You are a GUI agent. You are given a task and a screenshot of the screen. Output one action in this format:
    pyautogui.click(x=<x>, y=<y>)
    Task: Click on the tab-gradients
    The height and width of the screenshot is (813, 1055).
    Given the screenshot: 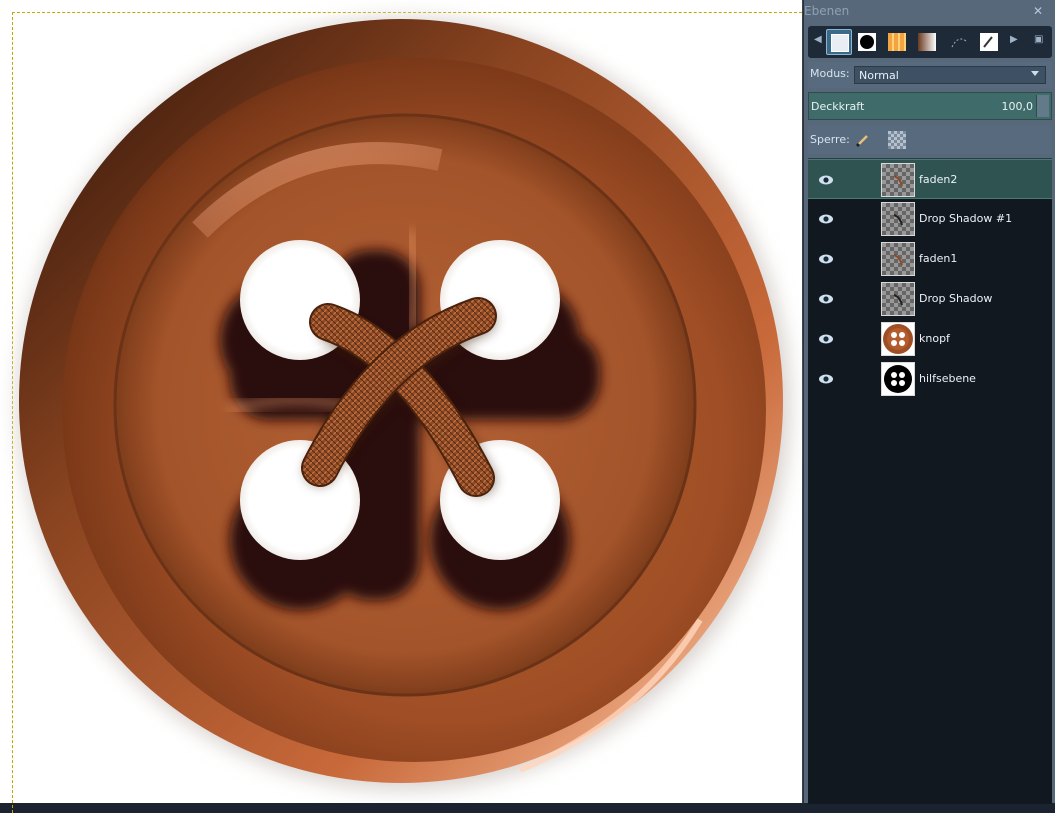 What is the action you would take?
    pyautogui.click(x=897, y=42)
    